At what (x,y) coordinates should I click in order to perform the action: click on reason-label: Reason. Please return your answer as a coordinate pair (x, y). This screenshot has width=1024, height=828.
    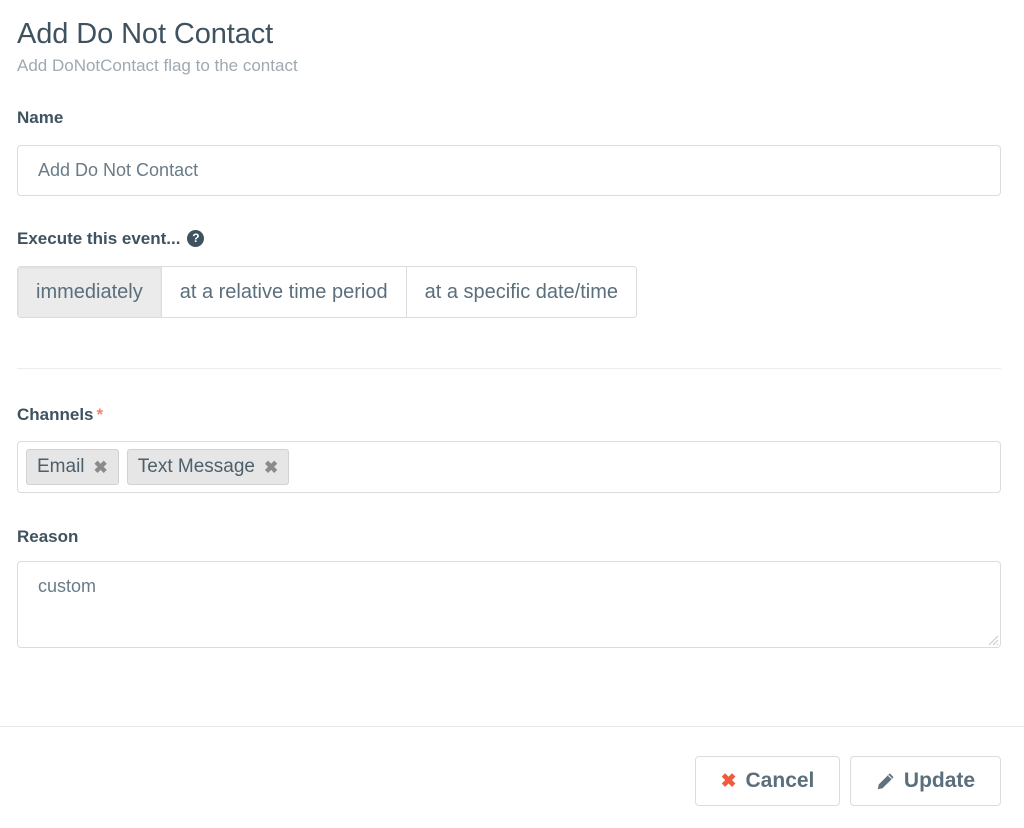
    Looking at the image, I should click on (48, 536).